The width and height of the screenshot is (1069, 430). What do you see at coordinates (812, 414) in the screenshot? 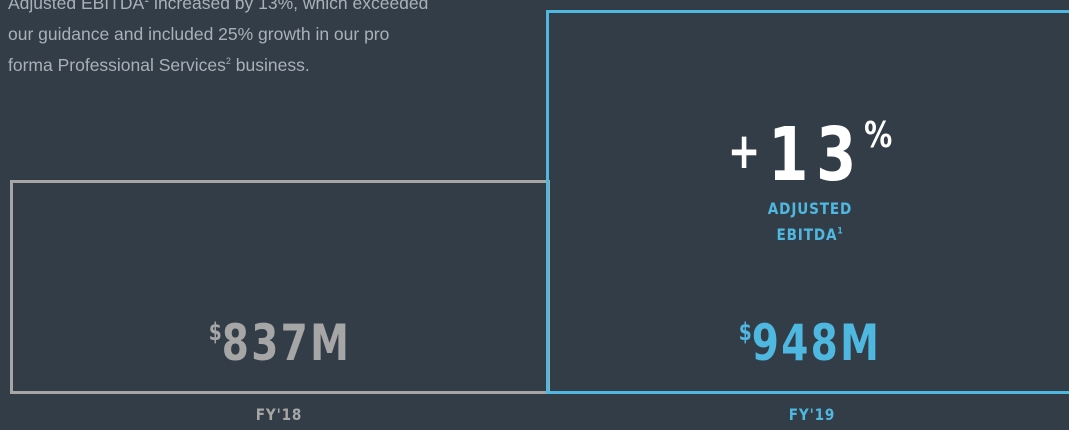
I see `category-label-fy19: FY'19` at bounding box center [812, 414].